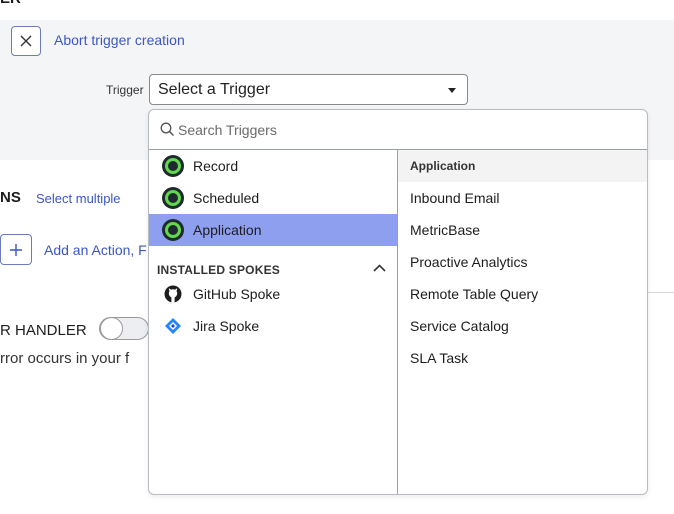 This screenshot has width=674, height=514. What do you see at coordinates (95, 250) in the screenshot?
I see `add-action-link: Add an Action, F` at bounding box center [95, 250].